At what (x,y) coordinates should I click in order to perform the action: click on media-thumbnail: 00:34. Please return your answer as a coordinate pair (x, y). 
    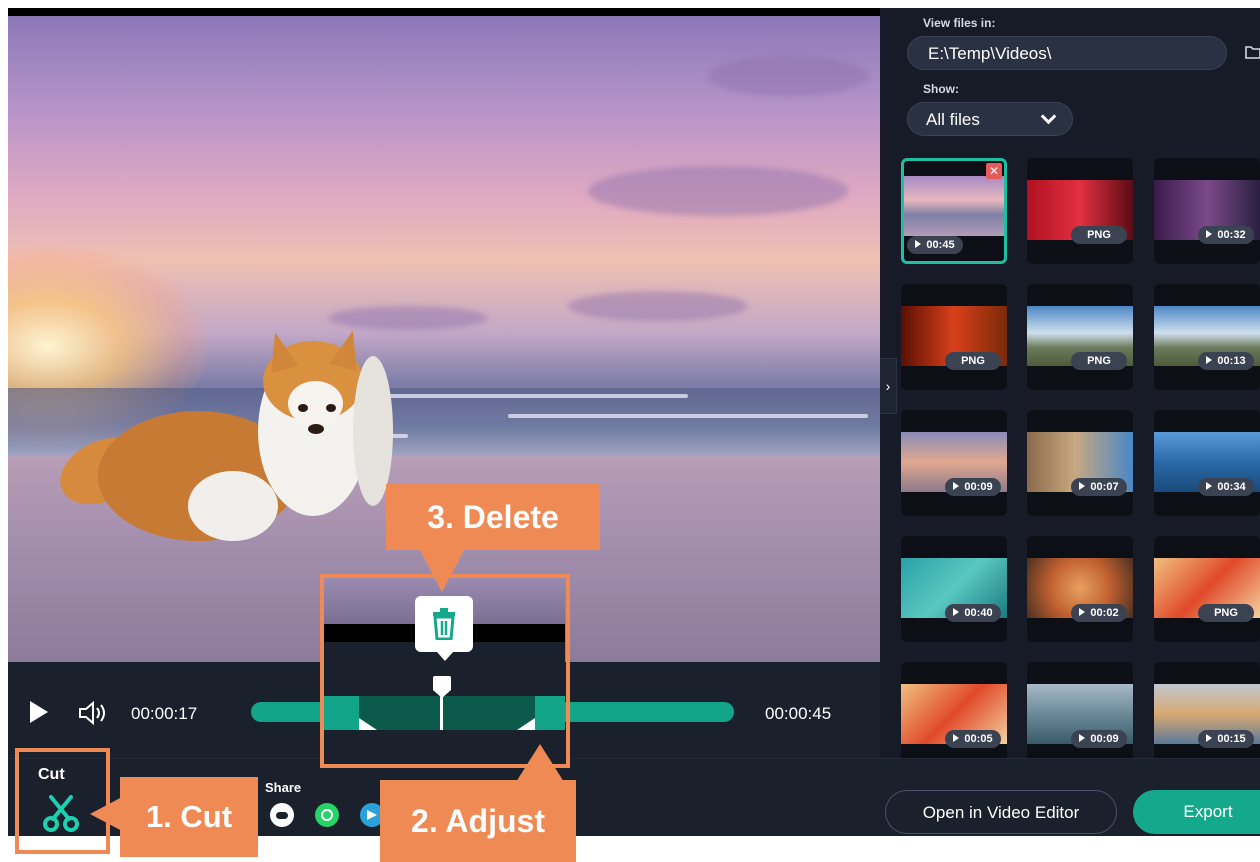
    Looking at the image, I should click on (1207, 463).